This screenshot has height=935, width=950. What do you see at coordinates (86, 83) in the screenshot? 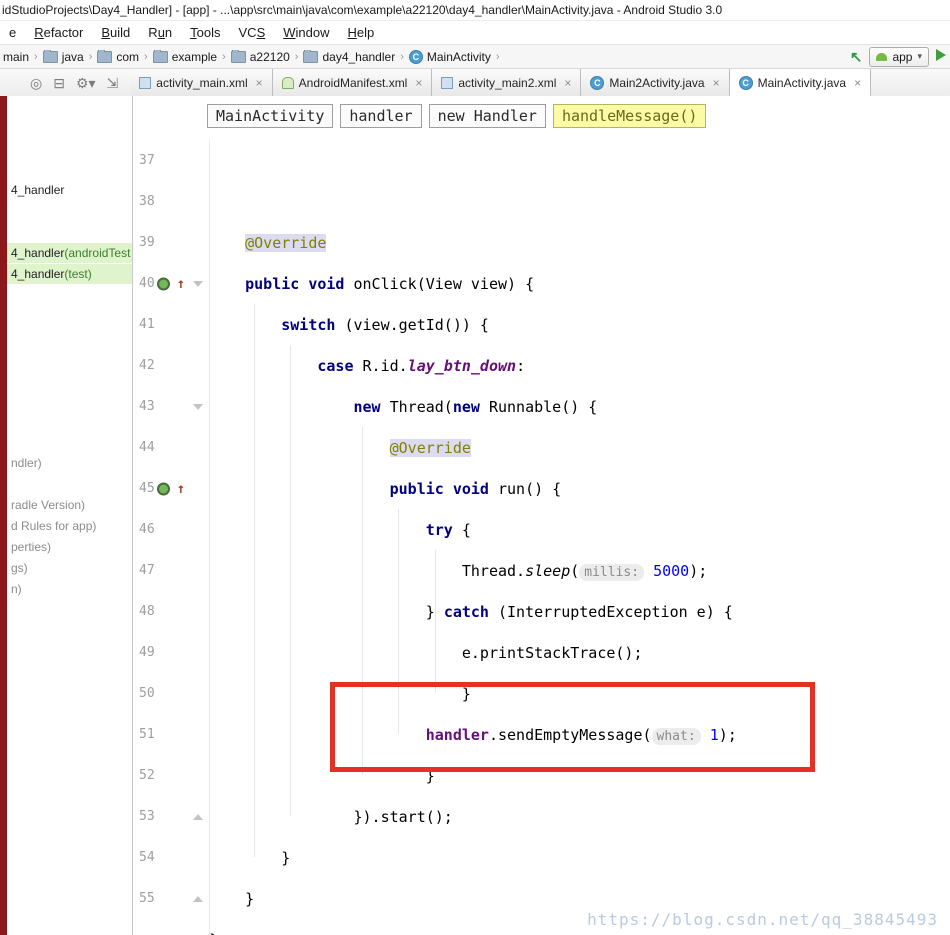
I see `settings-gear-icon: ⚙▾` at bounding box center [86, 83].